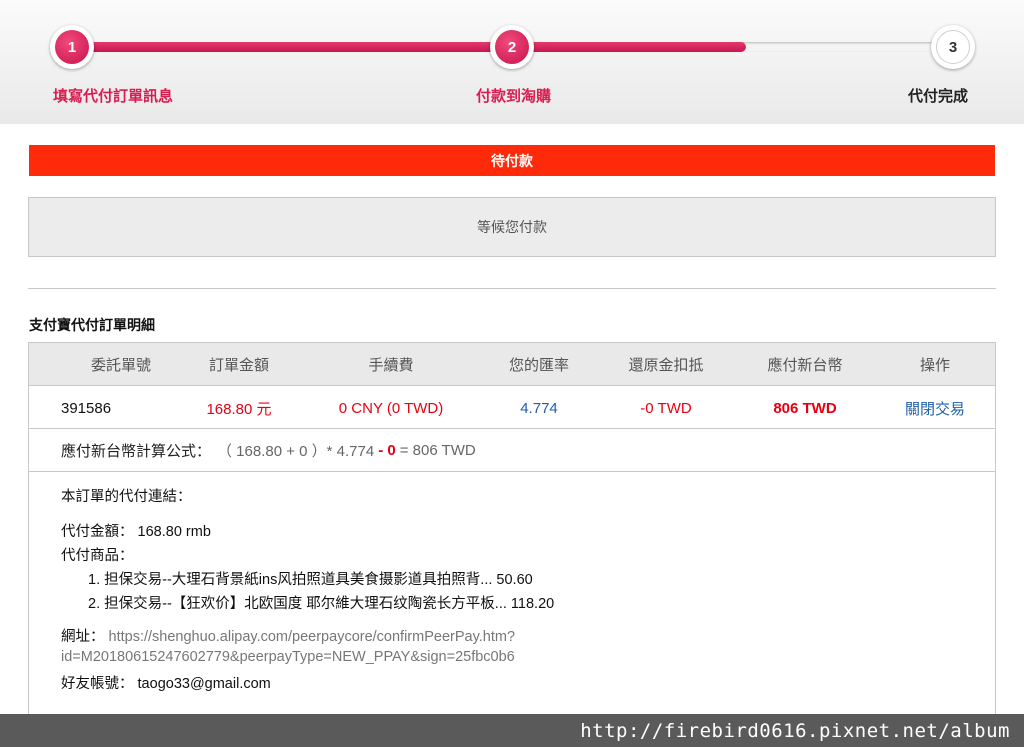 The image size is (1024, 747). I want to click on step-2-number: 2, so click(512, 47).